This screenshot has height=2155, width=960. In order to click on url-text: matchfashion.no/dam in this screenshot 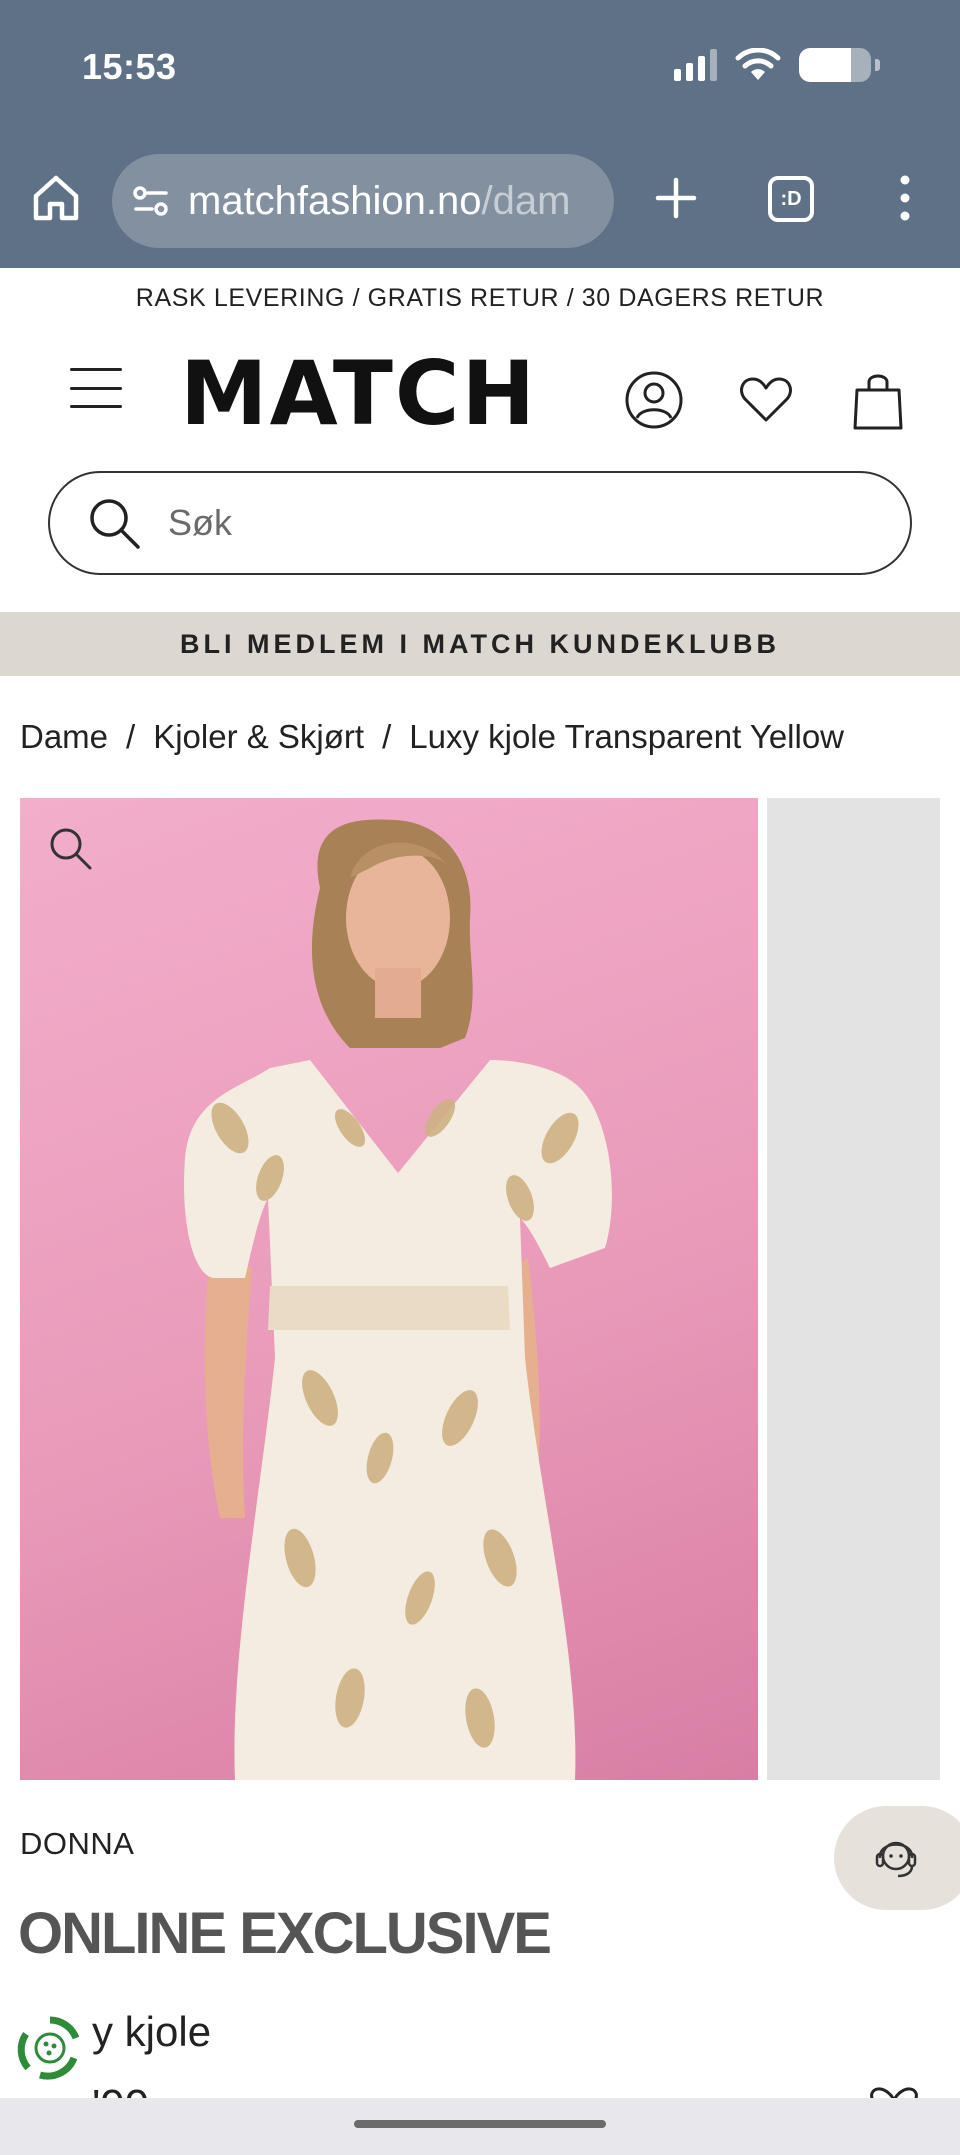, I will do `click(379, 201)`.